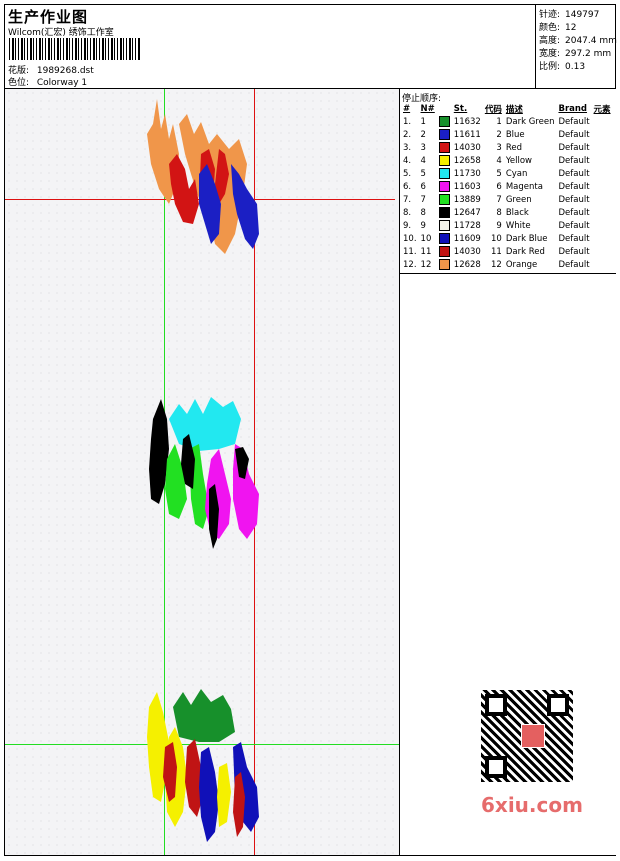 The width and height of the screenshot is (620, 861). What do you see at coordinates (426, 264) in the screenshot?
I see `row-needle: 12` at bounding box center [426, 264].